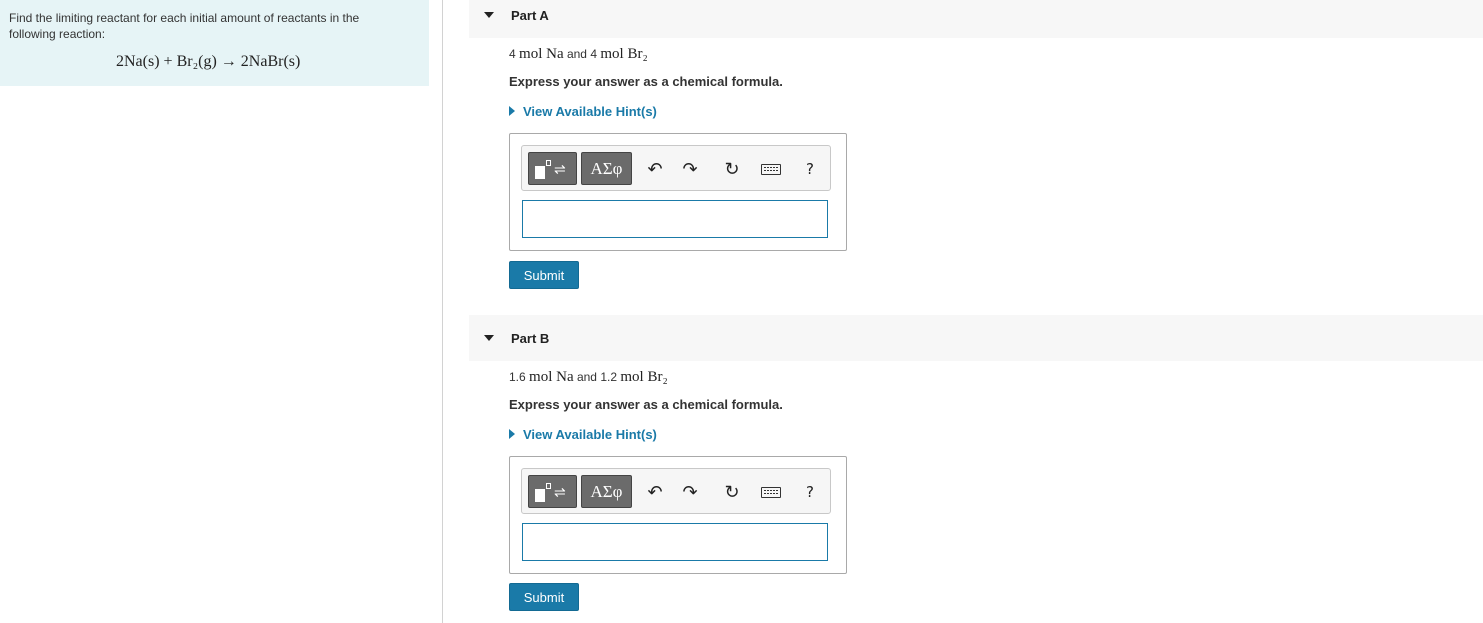 The height and width of the screenshot is (623, 1483). Describe the element at coordinates (530, 338) in the screenshot. I see `part-b-title: Part B` at that location.